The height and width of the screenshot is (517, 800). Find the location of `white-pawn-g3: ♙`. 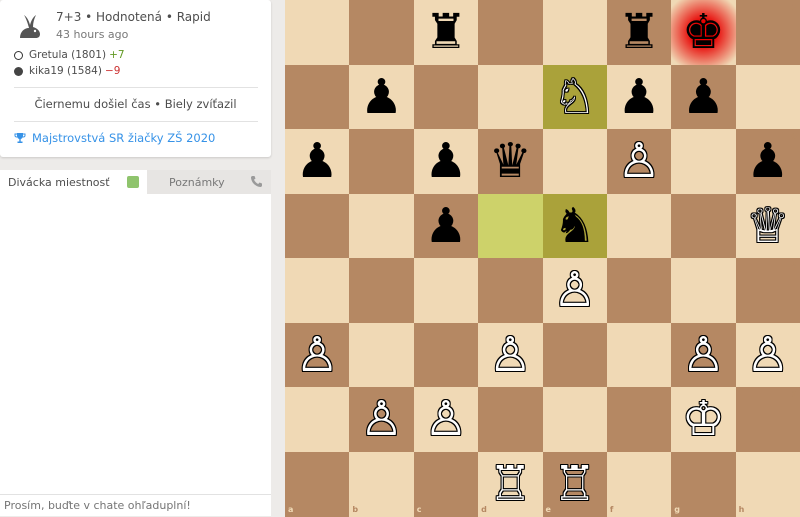

white-pawn-g3: ♙ is located at coordinates (703, 355).